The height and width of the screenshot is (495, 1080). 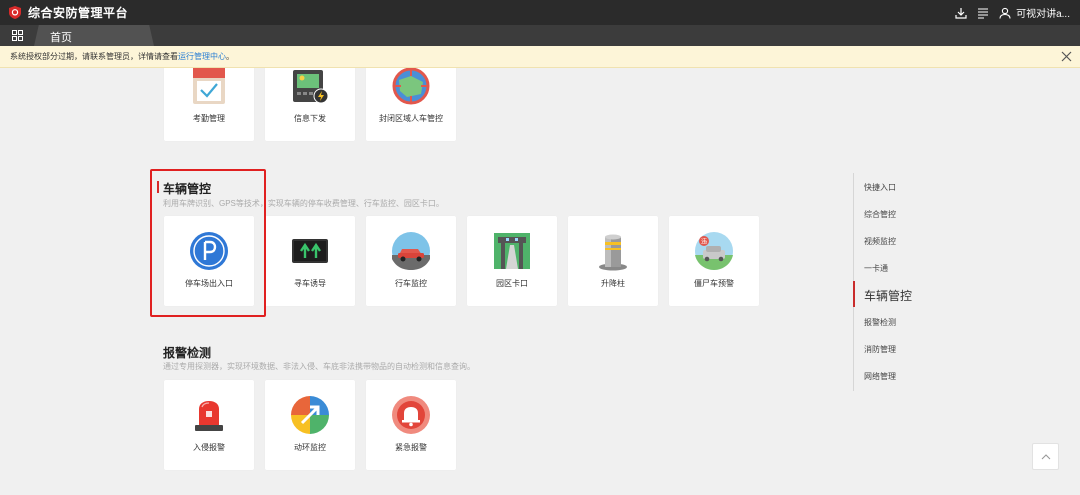 I want to click on card-label: 升降柱, so click(x=613, y=283).